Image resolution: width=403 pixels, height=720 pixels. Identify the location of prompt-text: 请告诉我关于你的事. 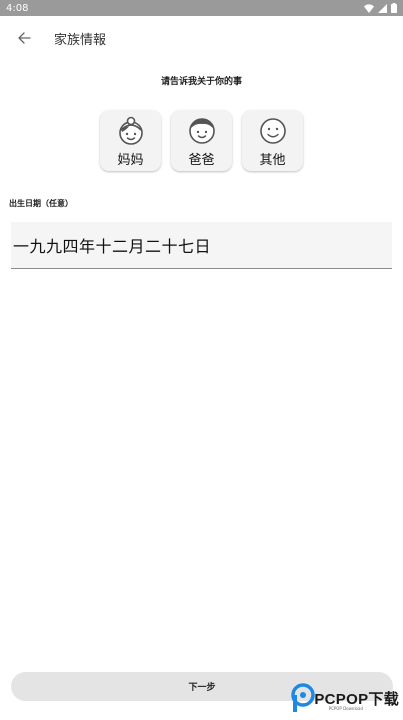
(201, 82).